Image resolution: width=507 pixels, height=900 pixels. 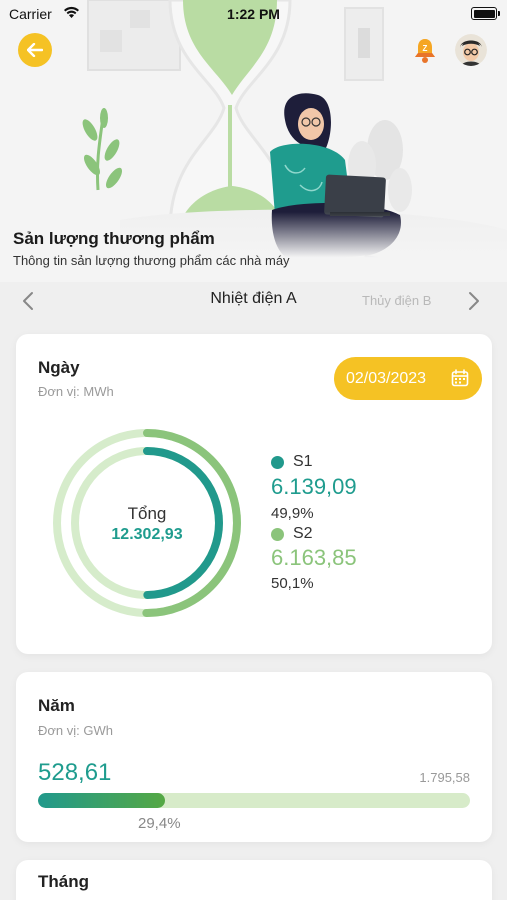 What do you see at coordinates (460, 378) in the screenshot?
I see `calendar-icon` at bounding box center [460, 378].